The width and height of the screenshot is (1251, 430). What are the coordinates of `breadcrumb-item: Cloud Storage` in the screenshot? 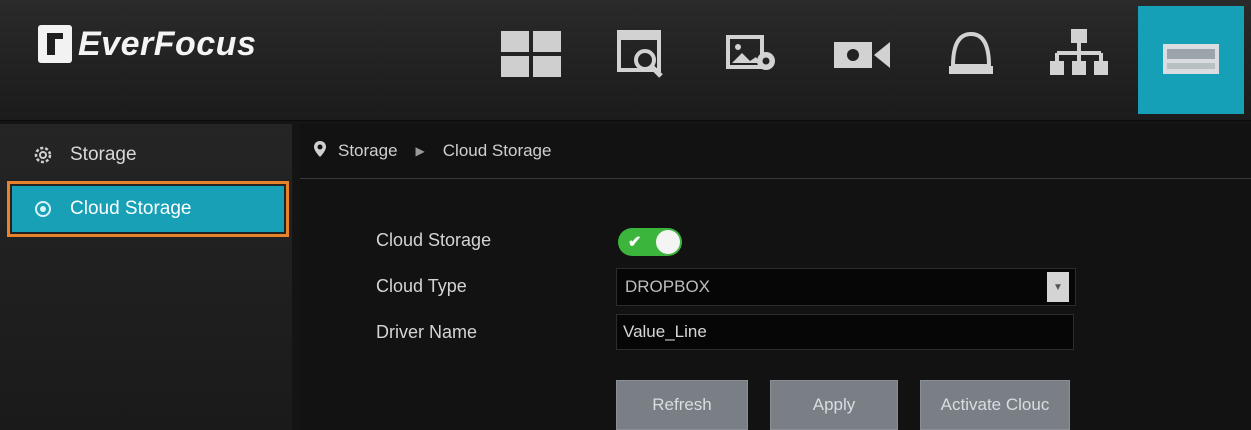 It's located at (497, 150).